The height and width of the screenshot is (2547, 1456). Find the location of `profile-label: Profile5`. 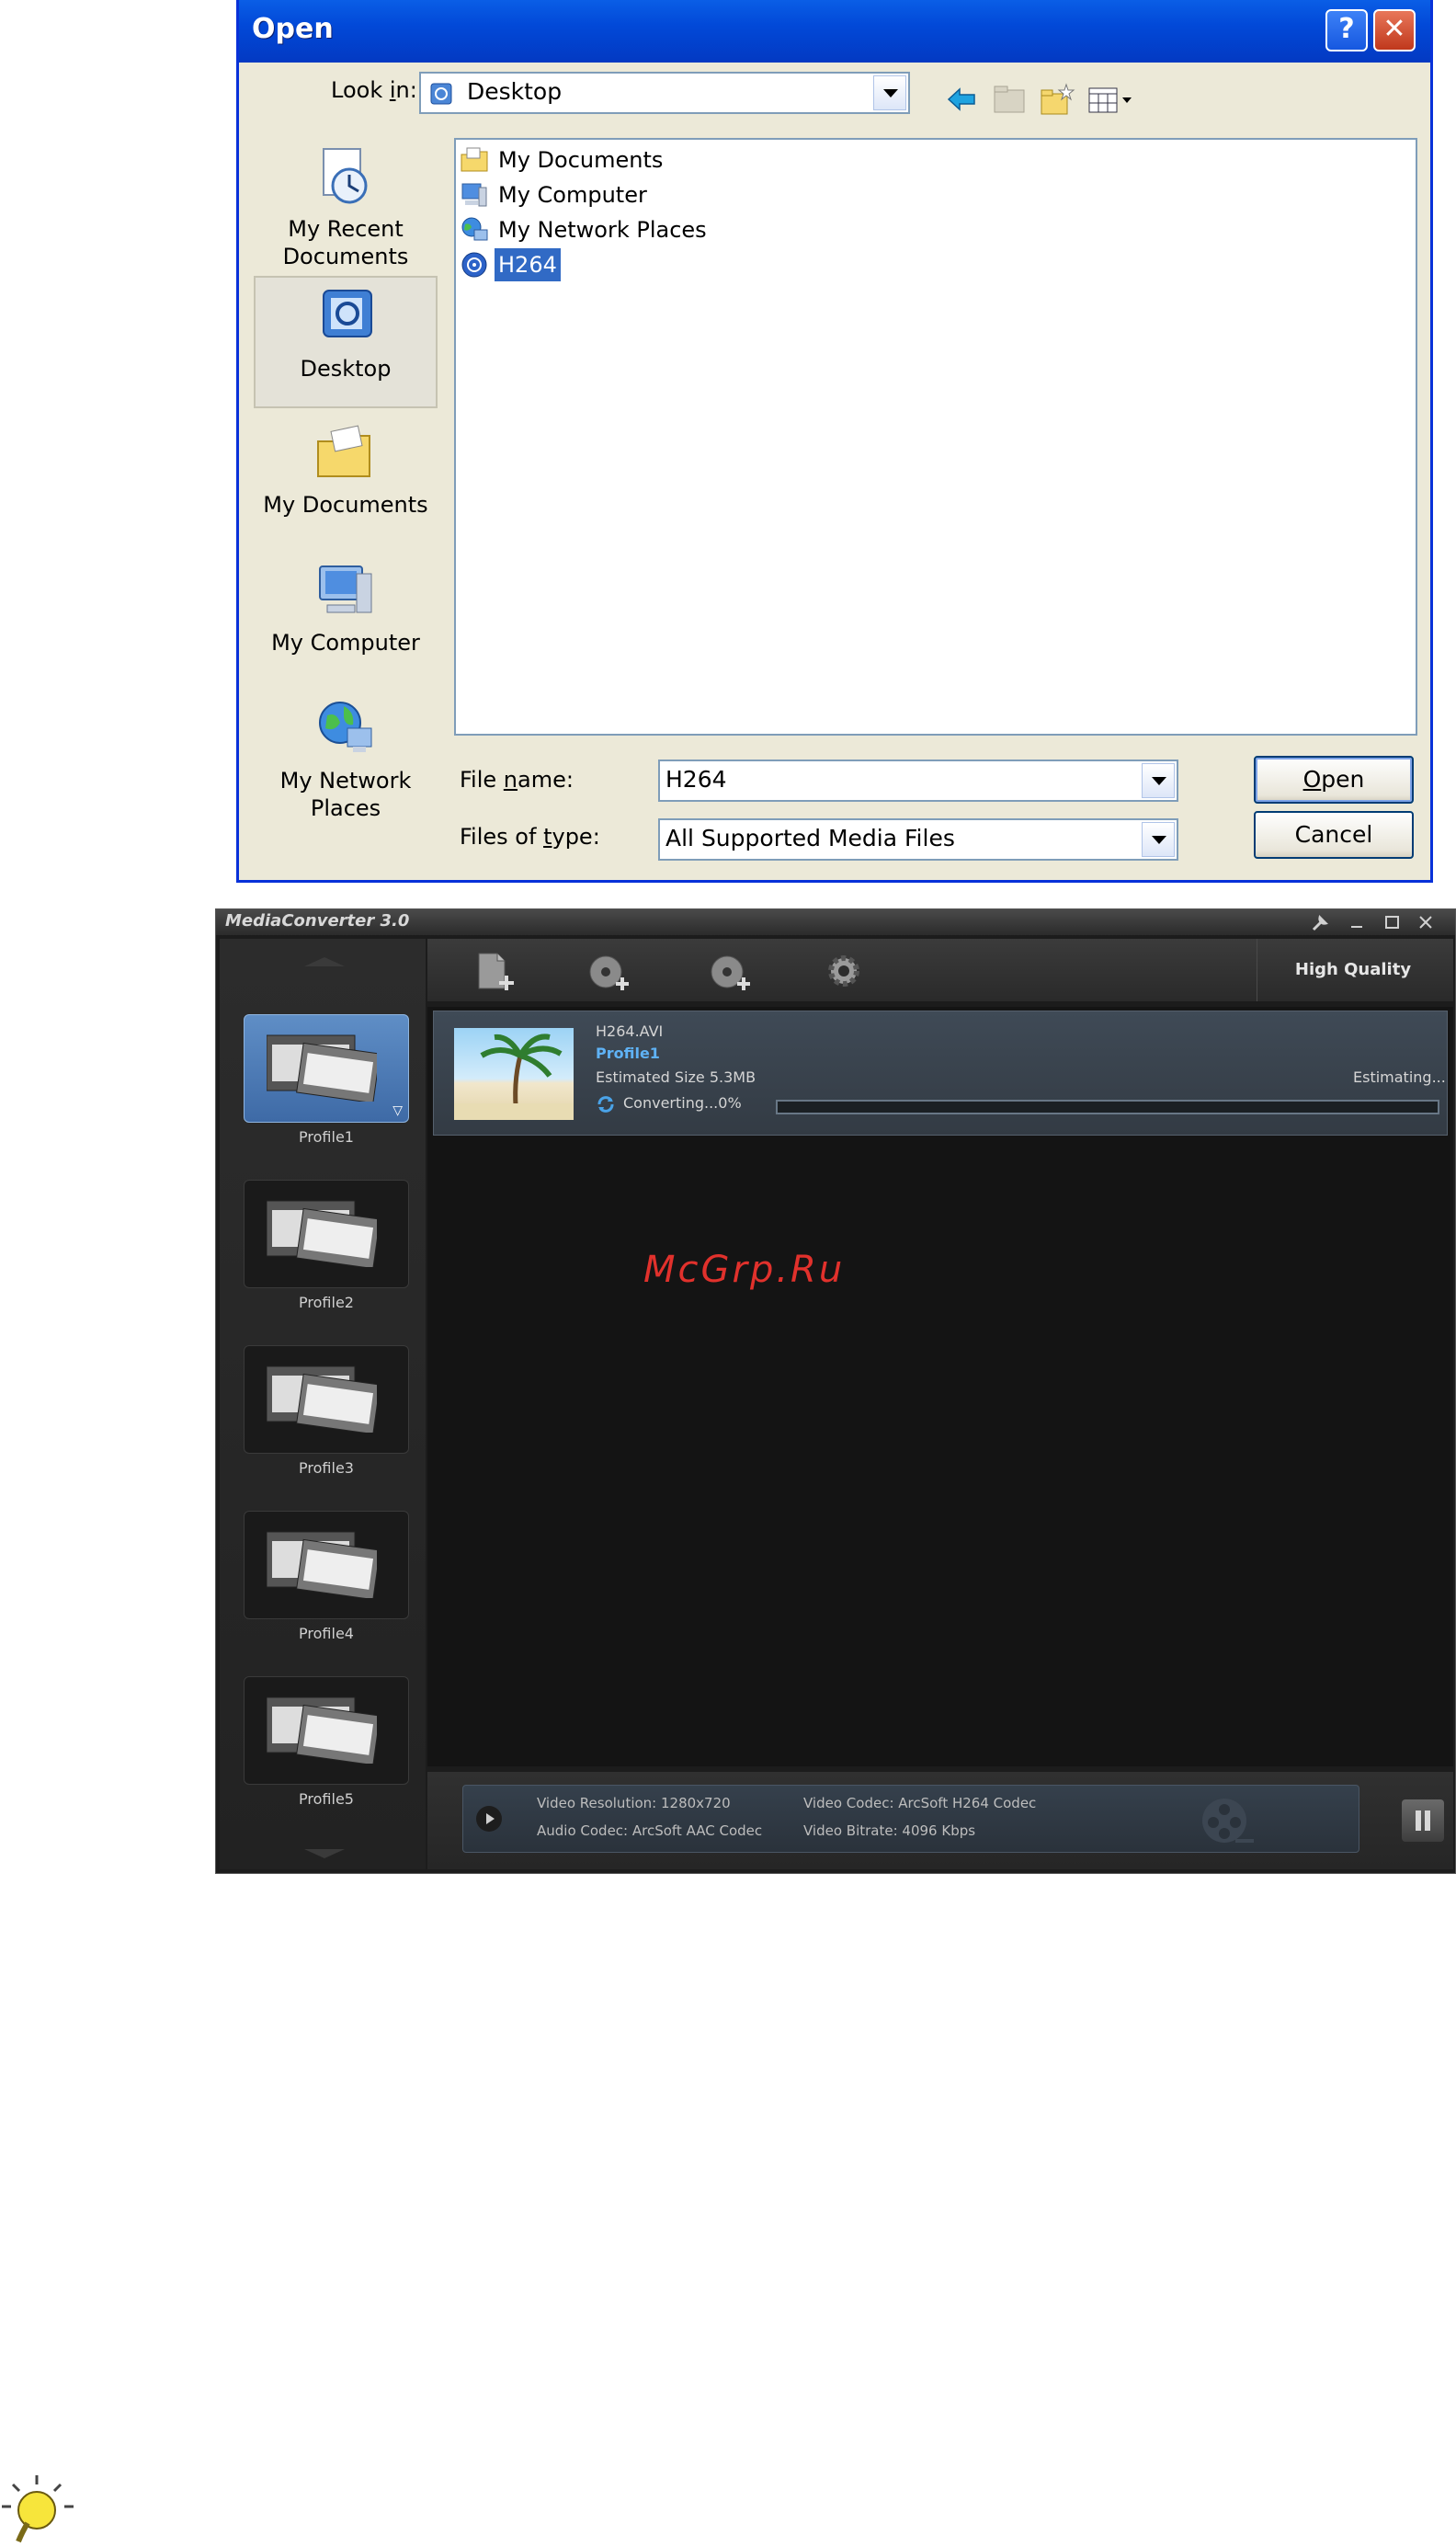

profile-label: Profile5 is located at coordinates (326, 1799).